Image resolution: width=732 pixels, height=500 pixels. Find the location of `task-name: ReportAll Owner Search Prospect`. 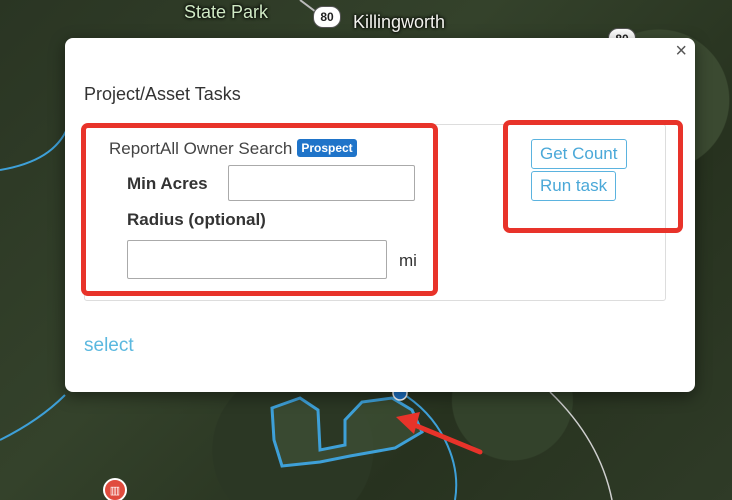

task-name: ReportAll Owner Search Prospect is located at coordinates (233, 149).